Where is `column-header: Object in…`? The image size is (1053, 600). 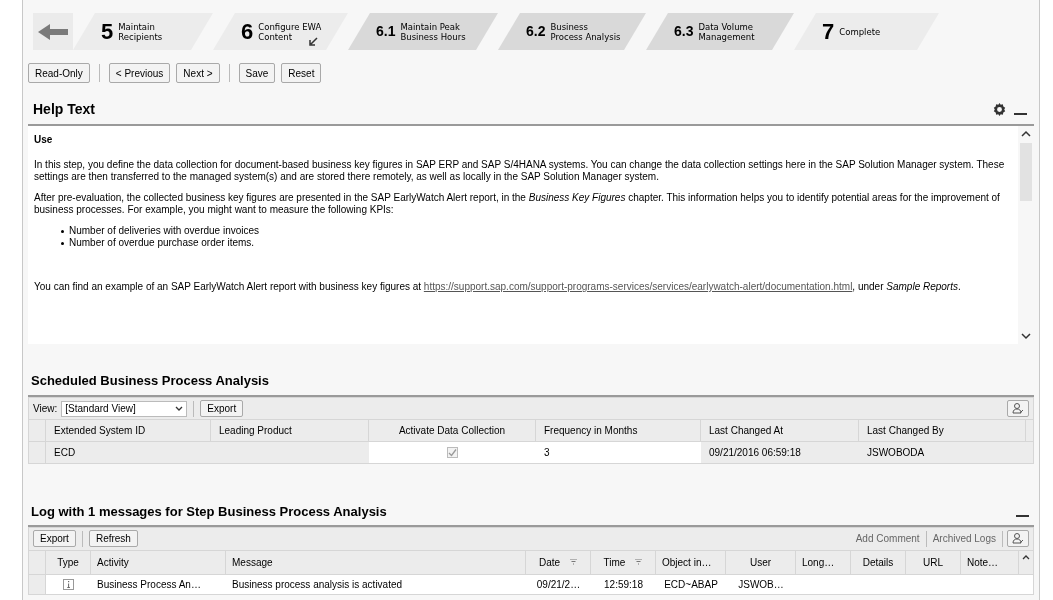 column-header: Object in… is located at coordinates (691, 562).